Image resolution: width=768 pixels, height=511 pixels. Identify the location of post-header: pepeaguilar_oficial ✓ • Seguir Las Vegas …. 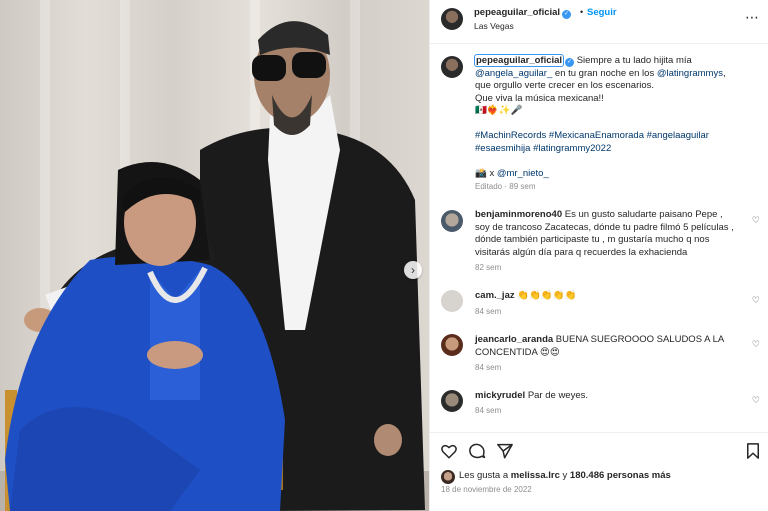
(599, 22).